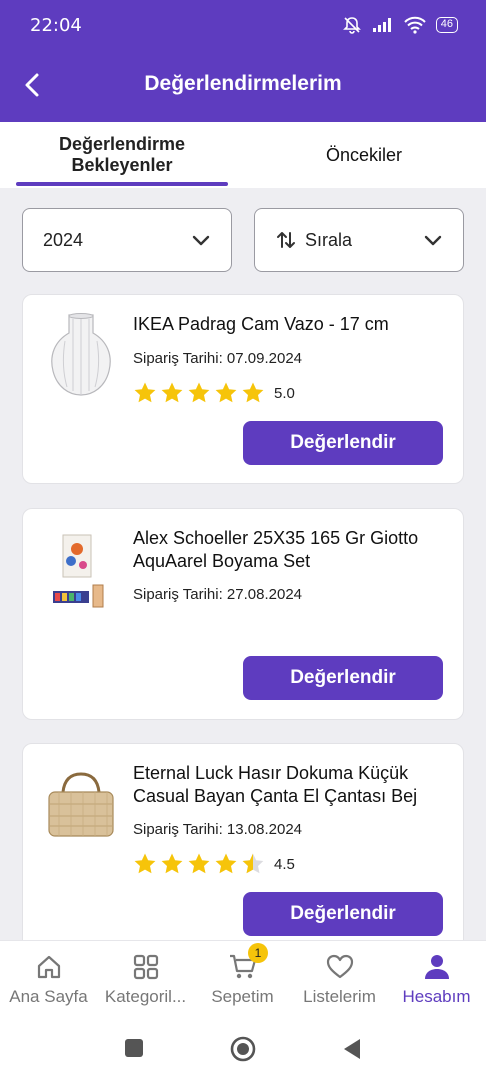 The width and height of the screenshot is (486, 1080). Describe the element at coordinates (127, 240) in the screenshot. I see `year-dropdown: 2024` at that location.